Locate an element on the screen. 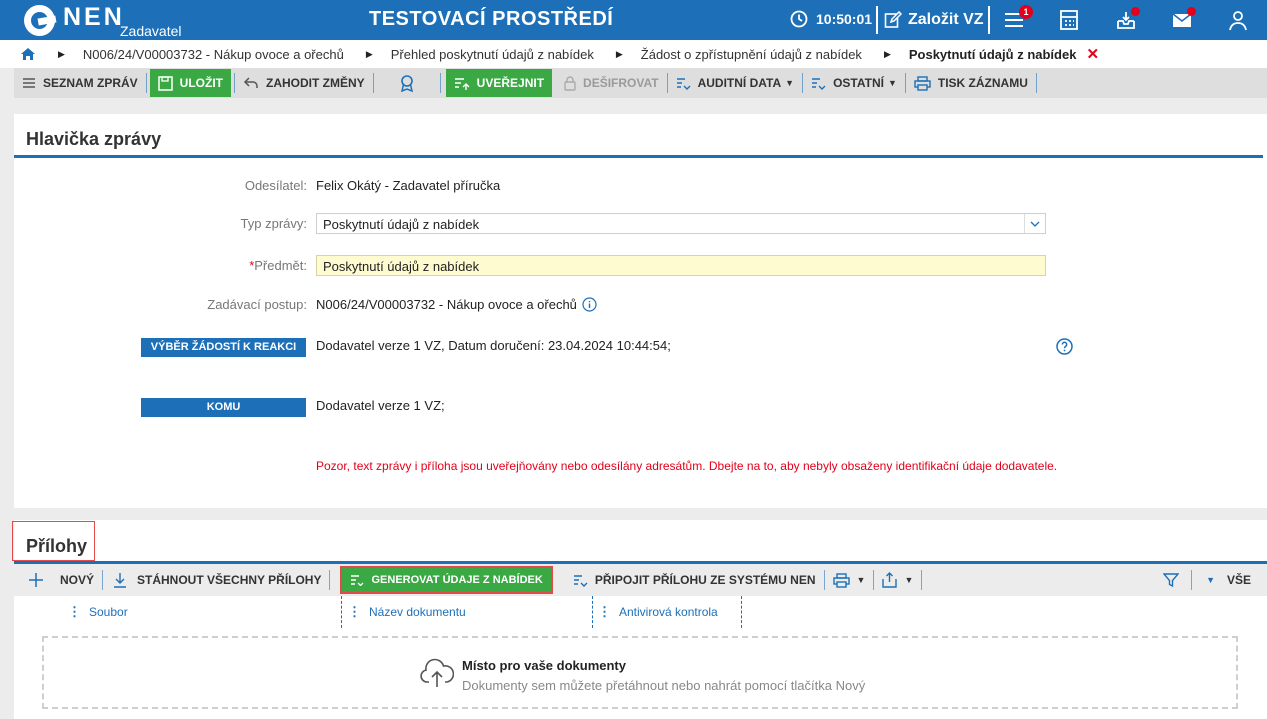 Image resolution: width=1267 pixels, height=719 pixels. message-list-label: SEZNAM ZPRÁV is located at coordinates (90, 83).